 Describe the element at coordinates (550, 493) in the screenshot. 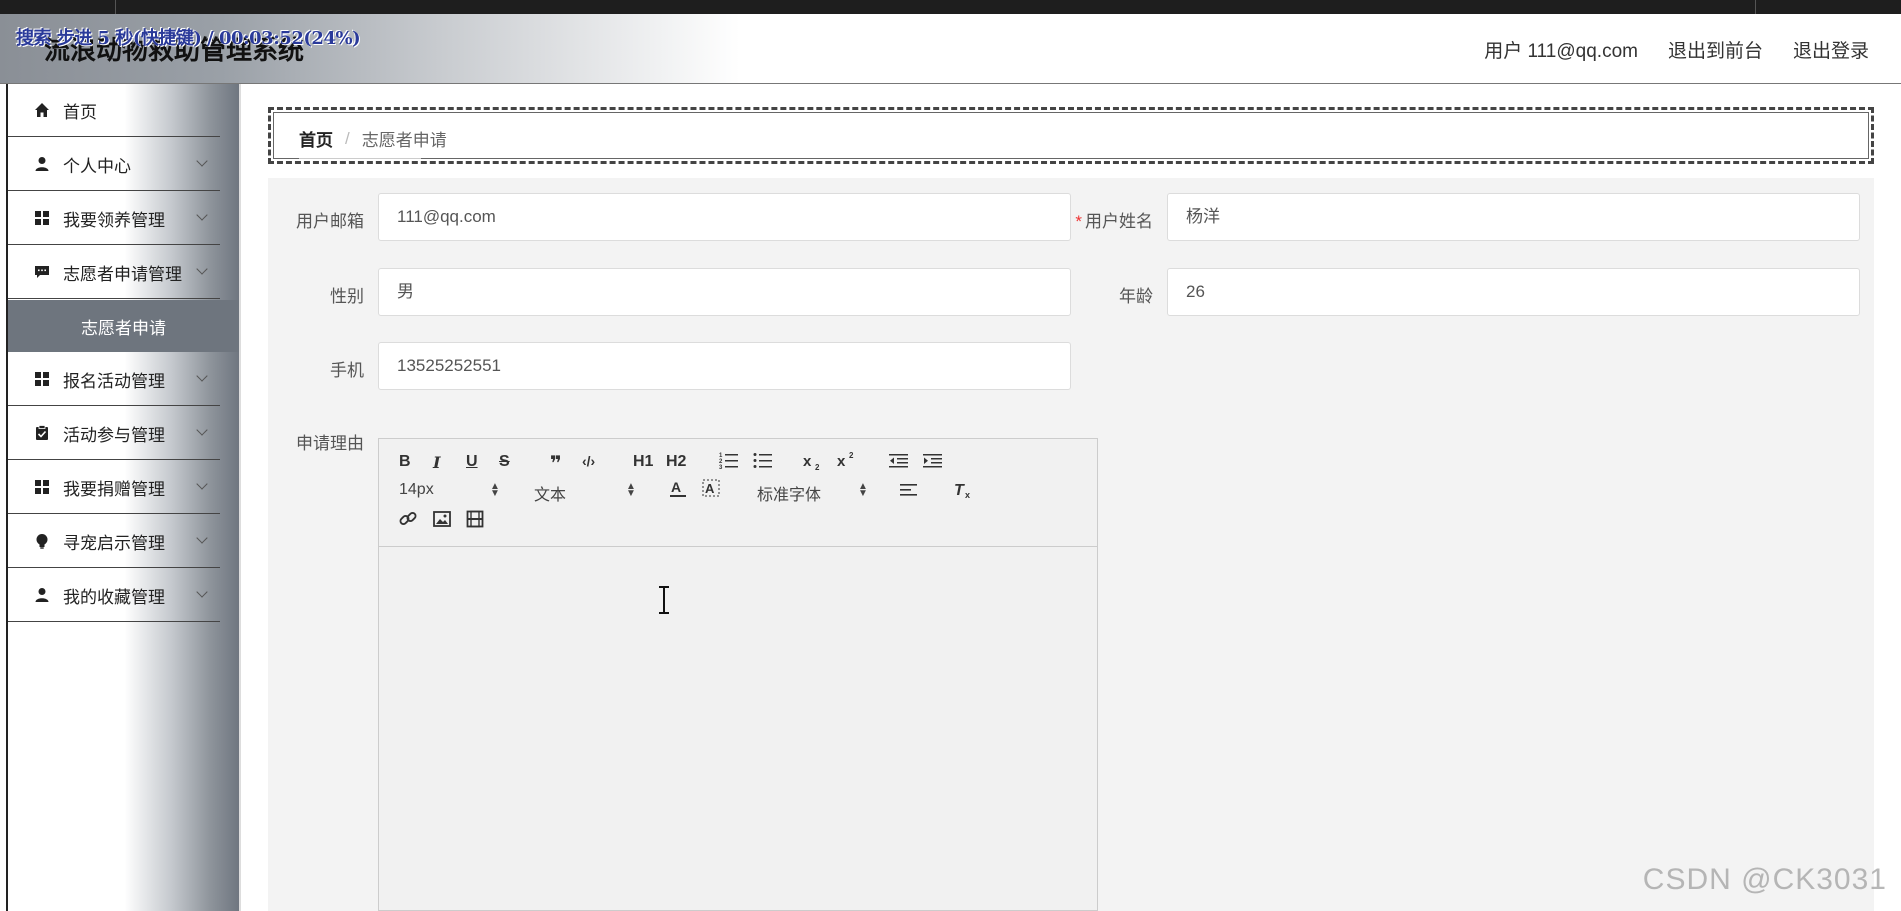

I see `block-type-select: 文本` at that location.